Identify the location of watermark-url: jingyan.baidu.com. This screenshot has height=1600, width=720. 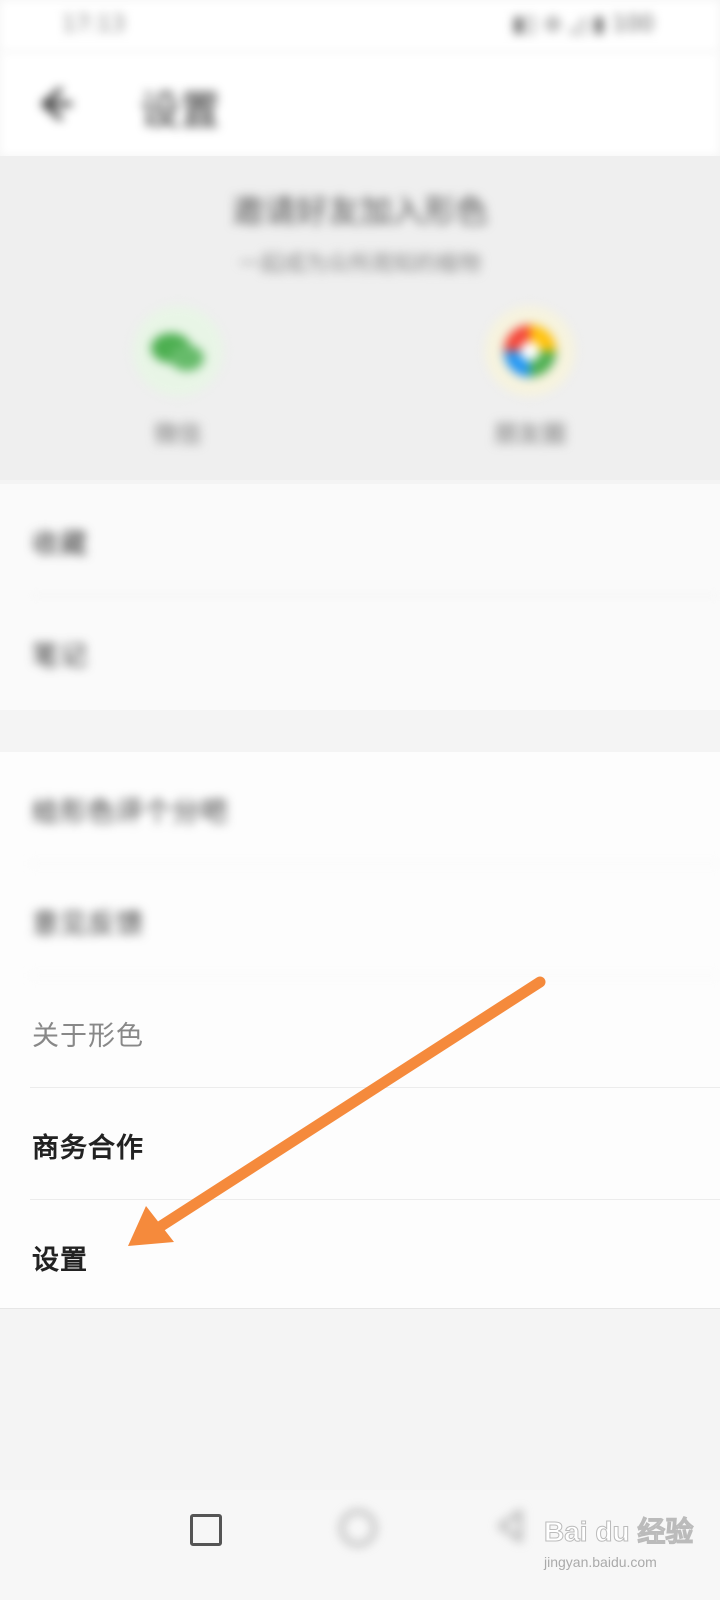
(600, 1562).